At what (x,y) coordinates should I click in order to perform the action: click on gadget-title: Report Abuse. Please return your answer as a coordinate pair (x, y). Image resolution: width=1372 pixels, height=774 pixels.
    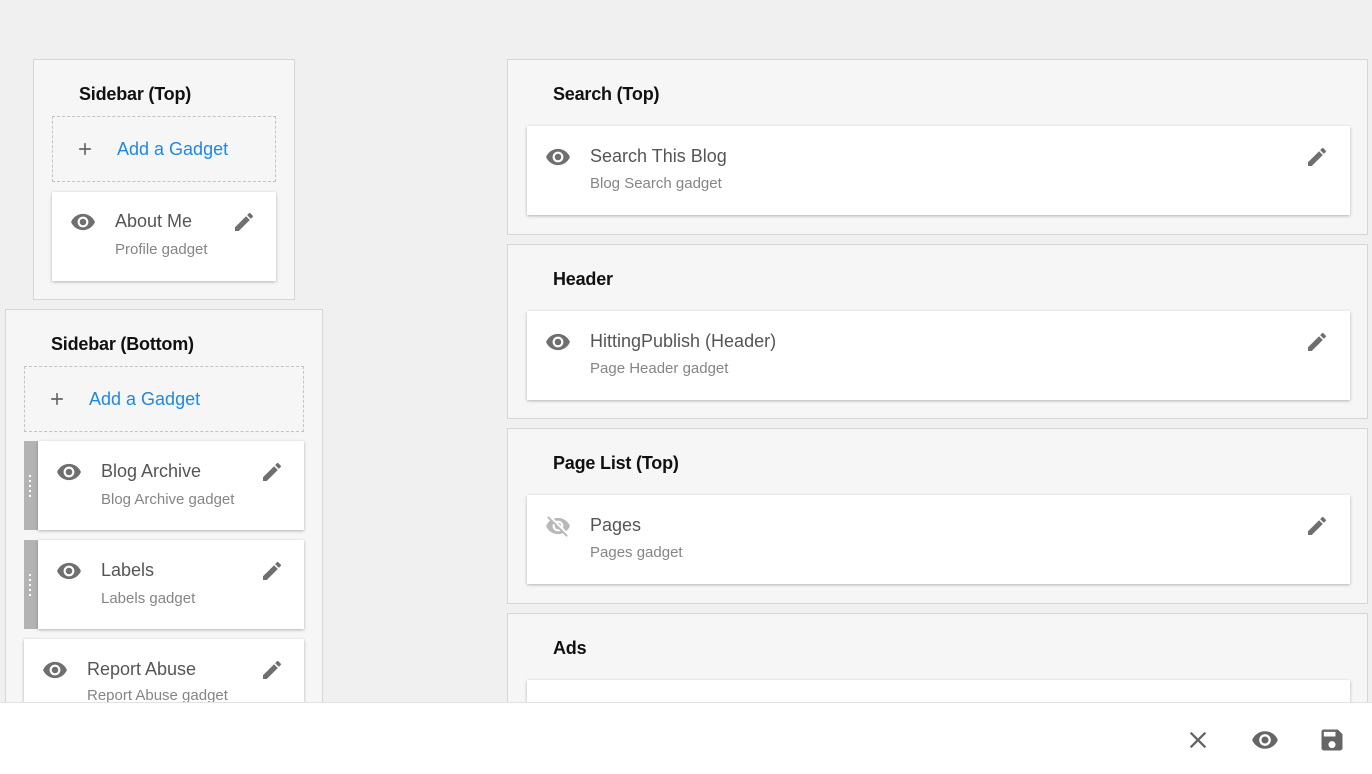
    Looking at the image, I should click on (142, 669).